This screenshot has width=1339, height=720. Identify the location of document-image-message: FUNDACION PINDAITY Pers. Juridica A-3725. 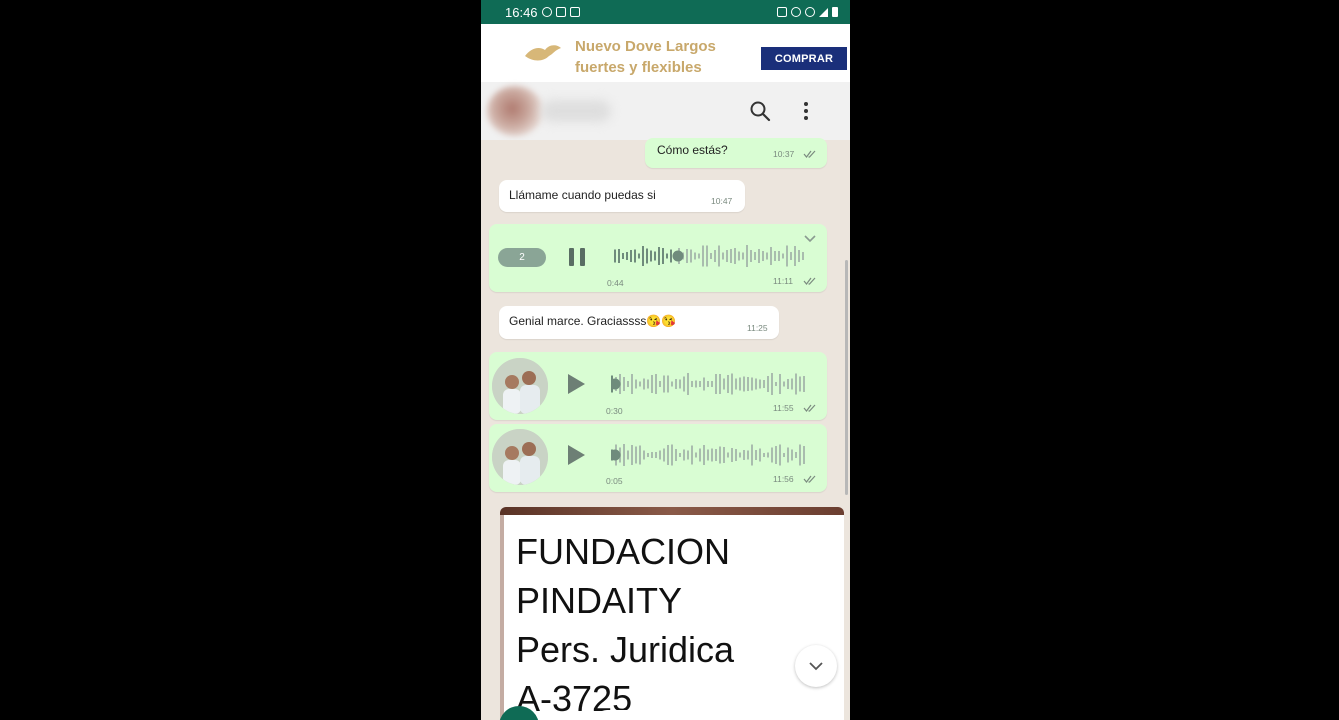
(672, 613).